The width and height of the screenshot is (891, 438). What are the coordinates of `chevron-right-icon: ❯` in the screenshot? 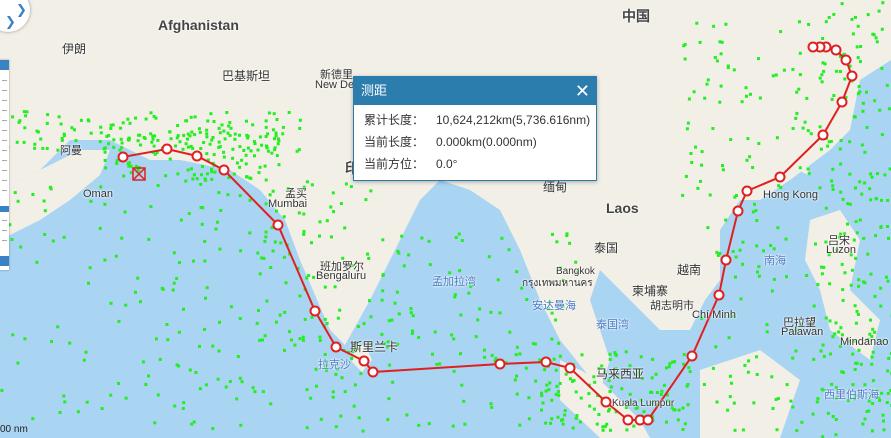 It's located at (21, 10).